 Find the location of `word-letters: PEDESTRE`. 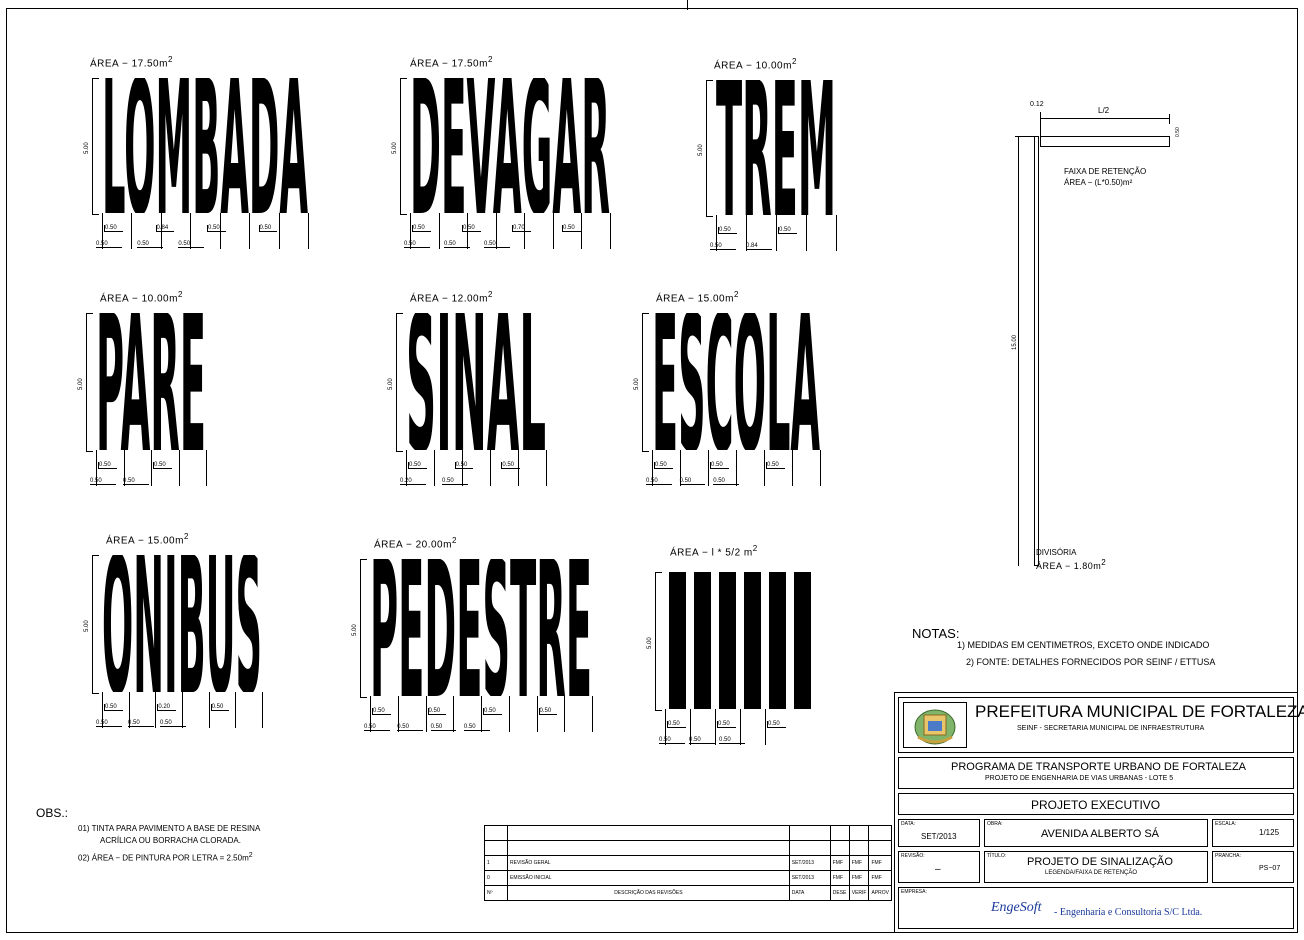

word-letters: PEDESTRE is located at coordinates (481, 627).